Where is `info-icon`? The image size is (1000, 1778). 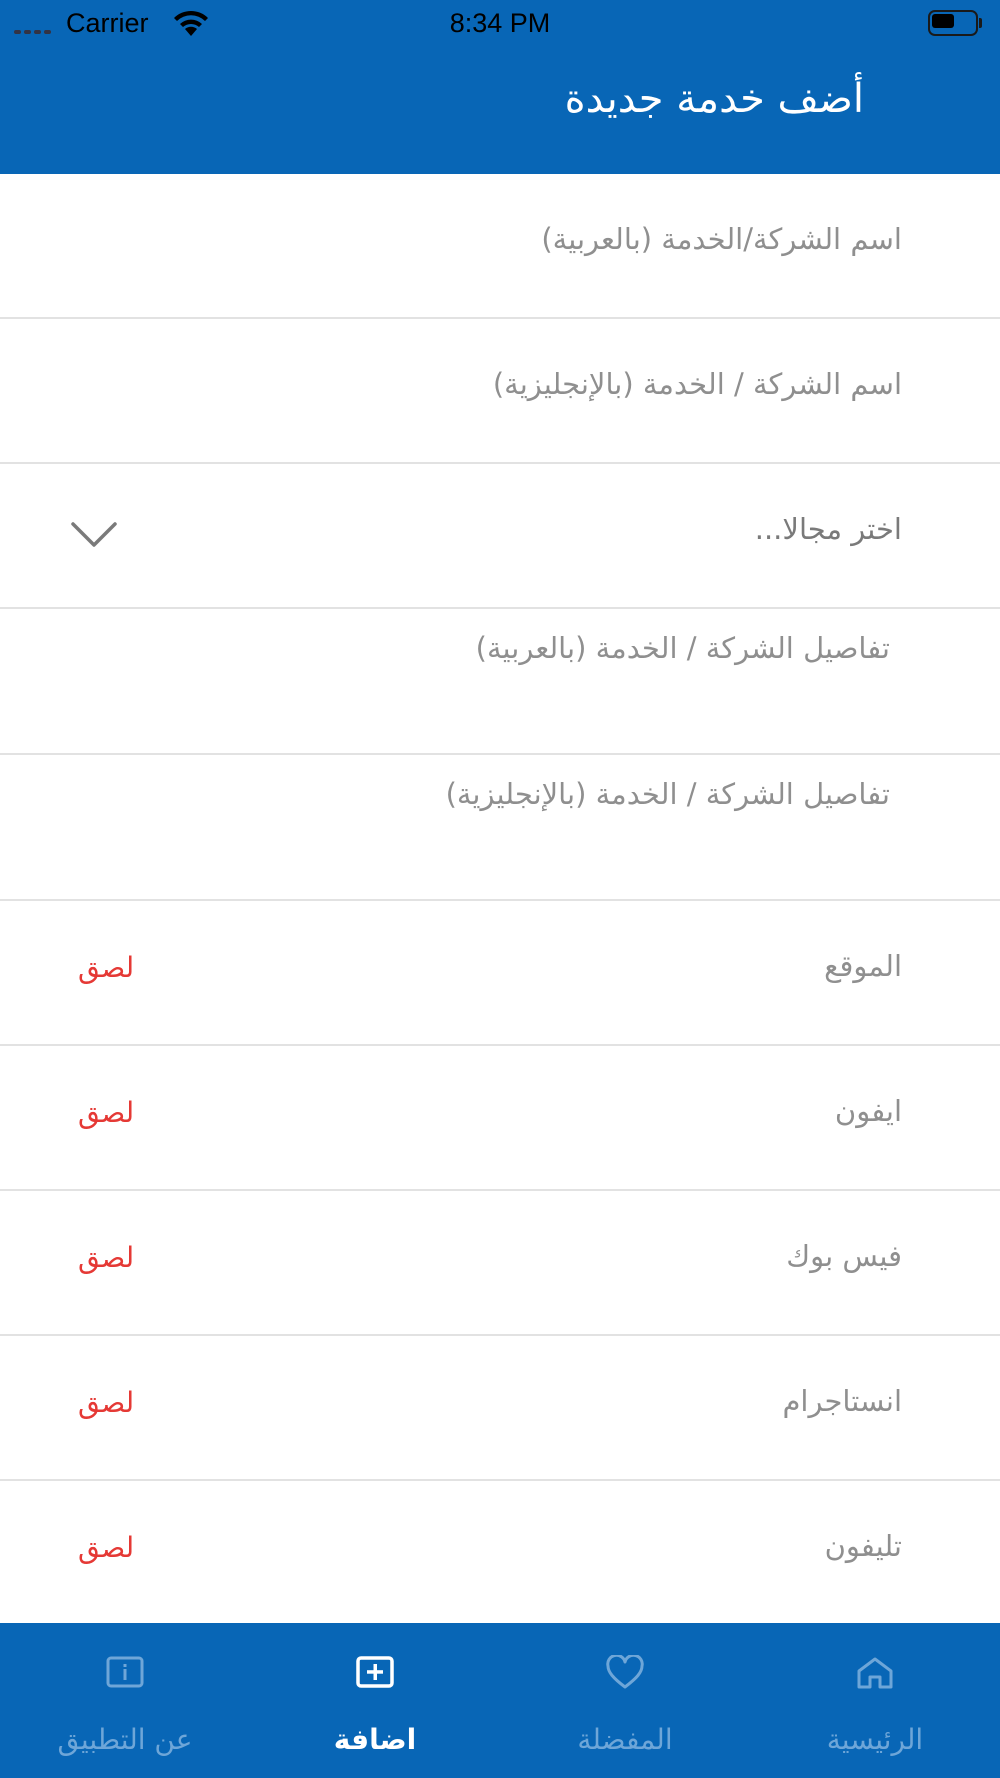
info-icon is located at coordinates (125, 1672).